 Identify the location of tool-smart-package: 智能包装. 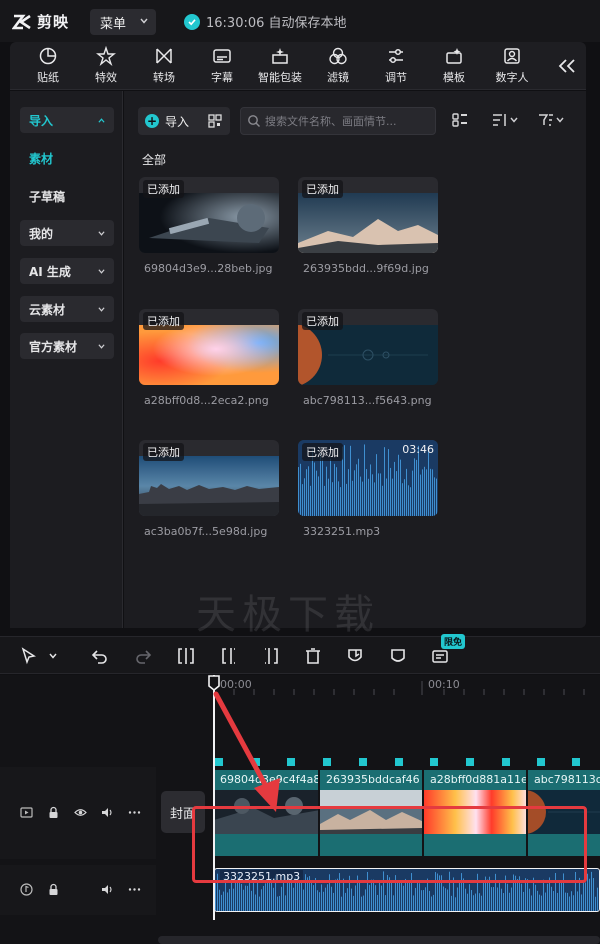
(280, 66).